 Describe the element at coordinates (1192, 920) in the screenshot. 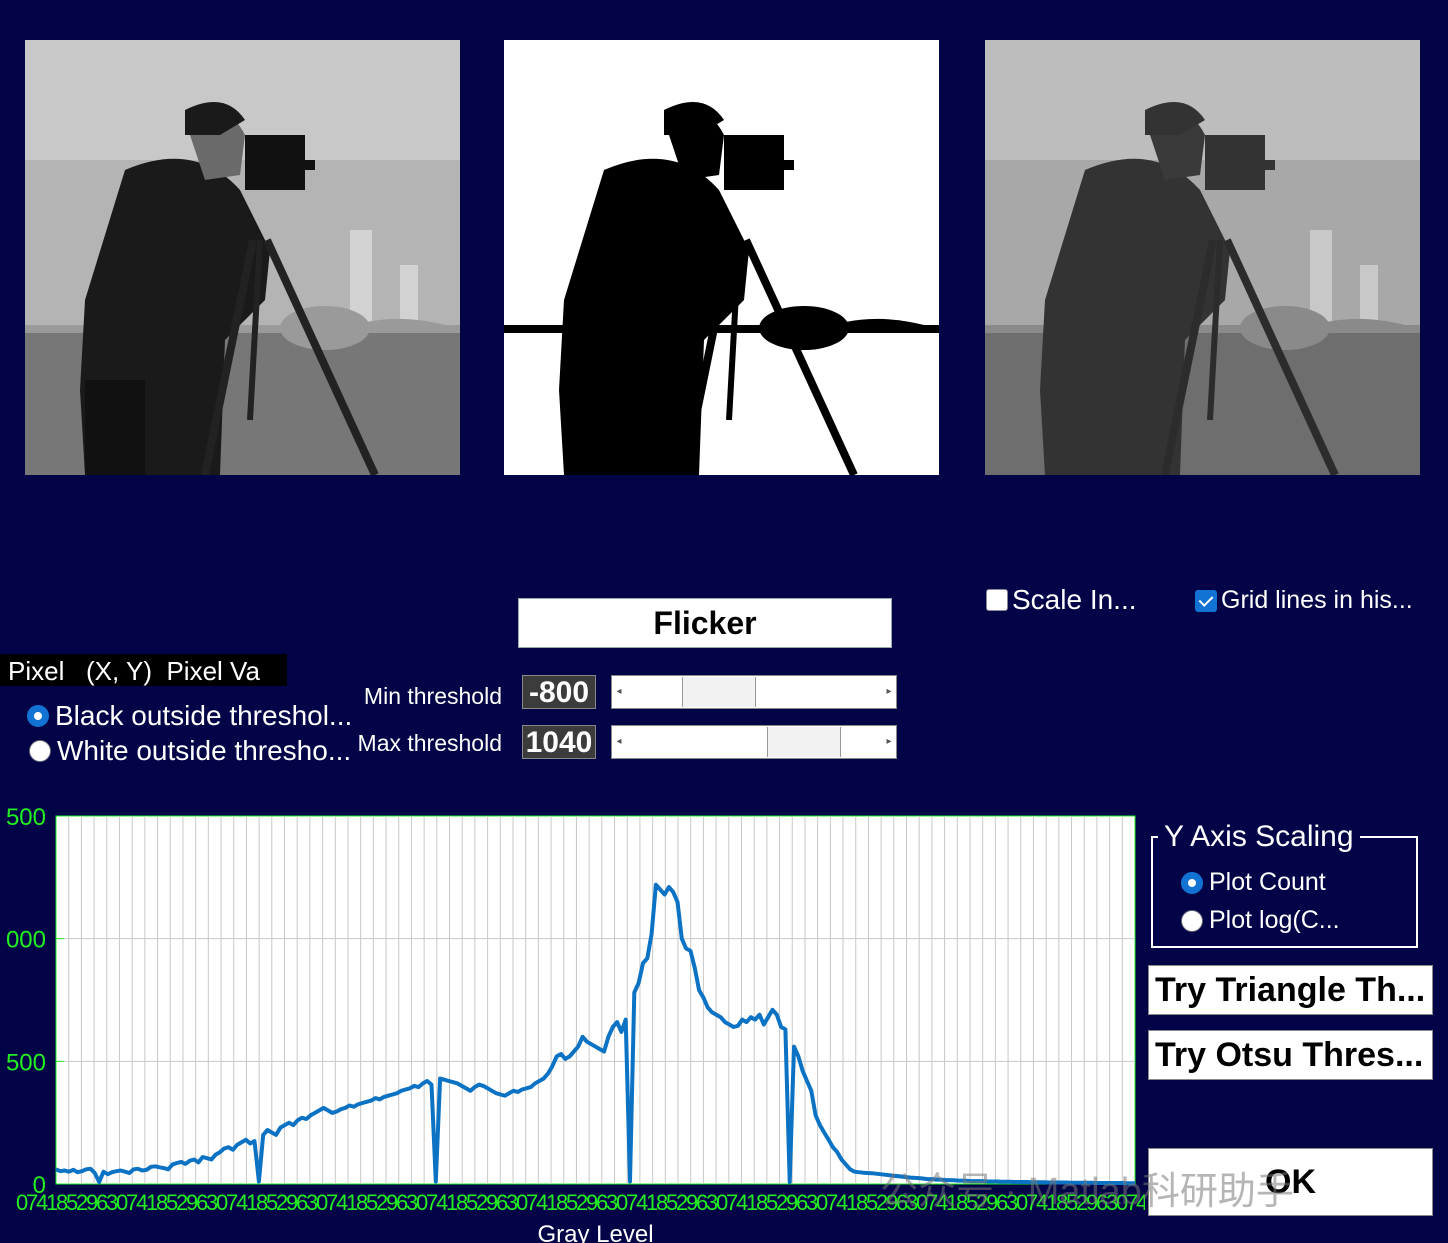

I see `plot-log-radio-dot` at that location.